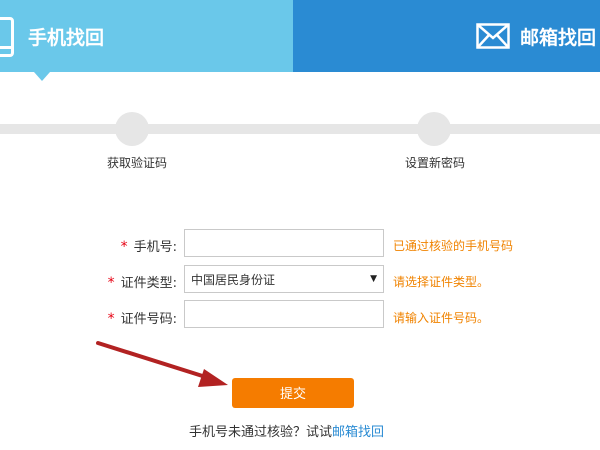  I want to click on envelope-icon, so click(493, 36).